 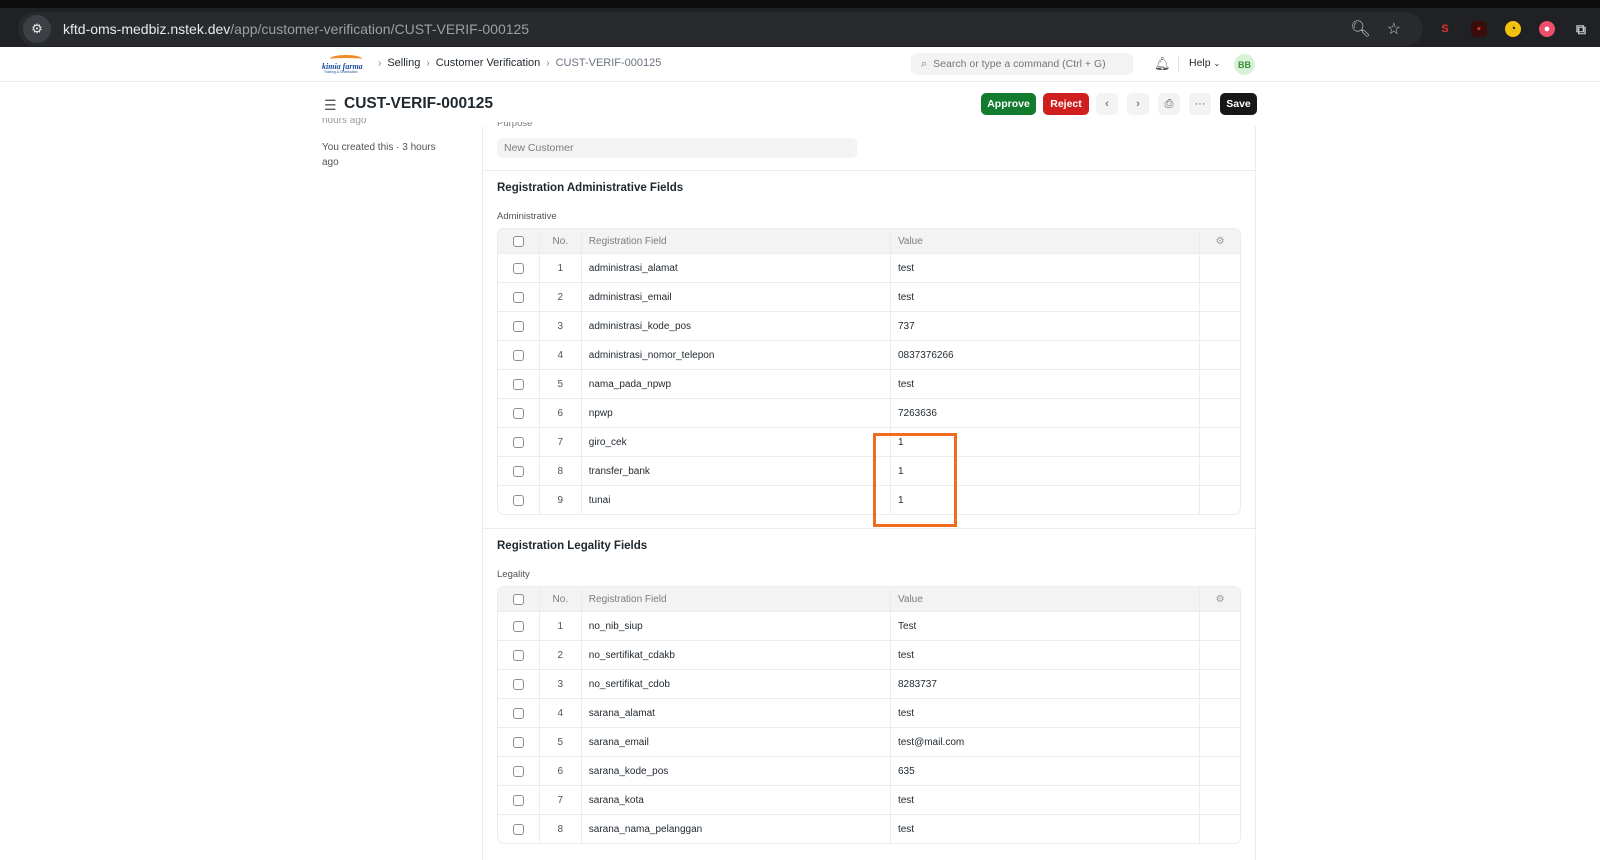 I want to click on user-avatar: BB, so click(x=1244, y=64).